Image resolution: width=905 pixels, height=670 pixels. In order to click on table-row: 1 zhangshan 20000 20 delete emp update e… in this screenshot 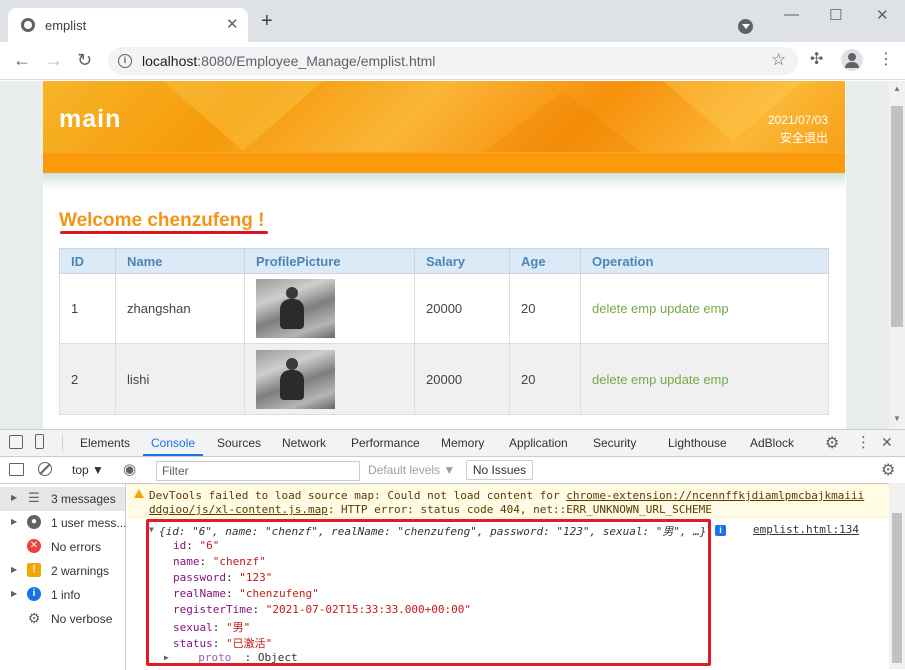, I will do `click(444, 308)`.